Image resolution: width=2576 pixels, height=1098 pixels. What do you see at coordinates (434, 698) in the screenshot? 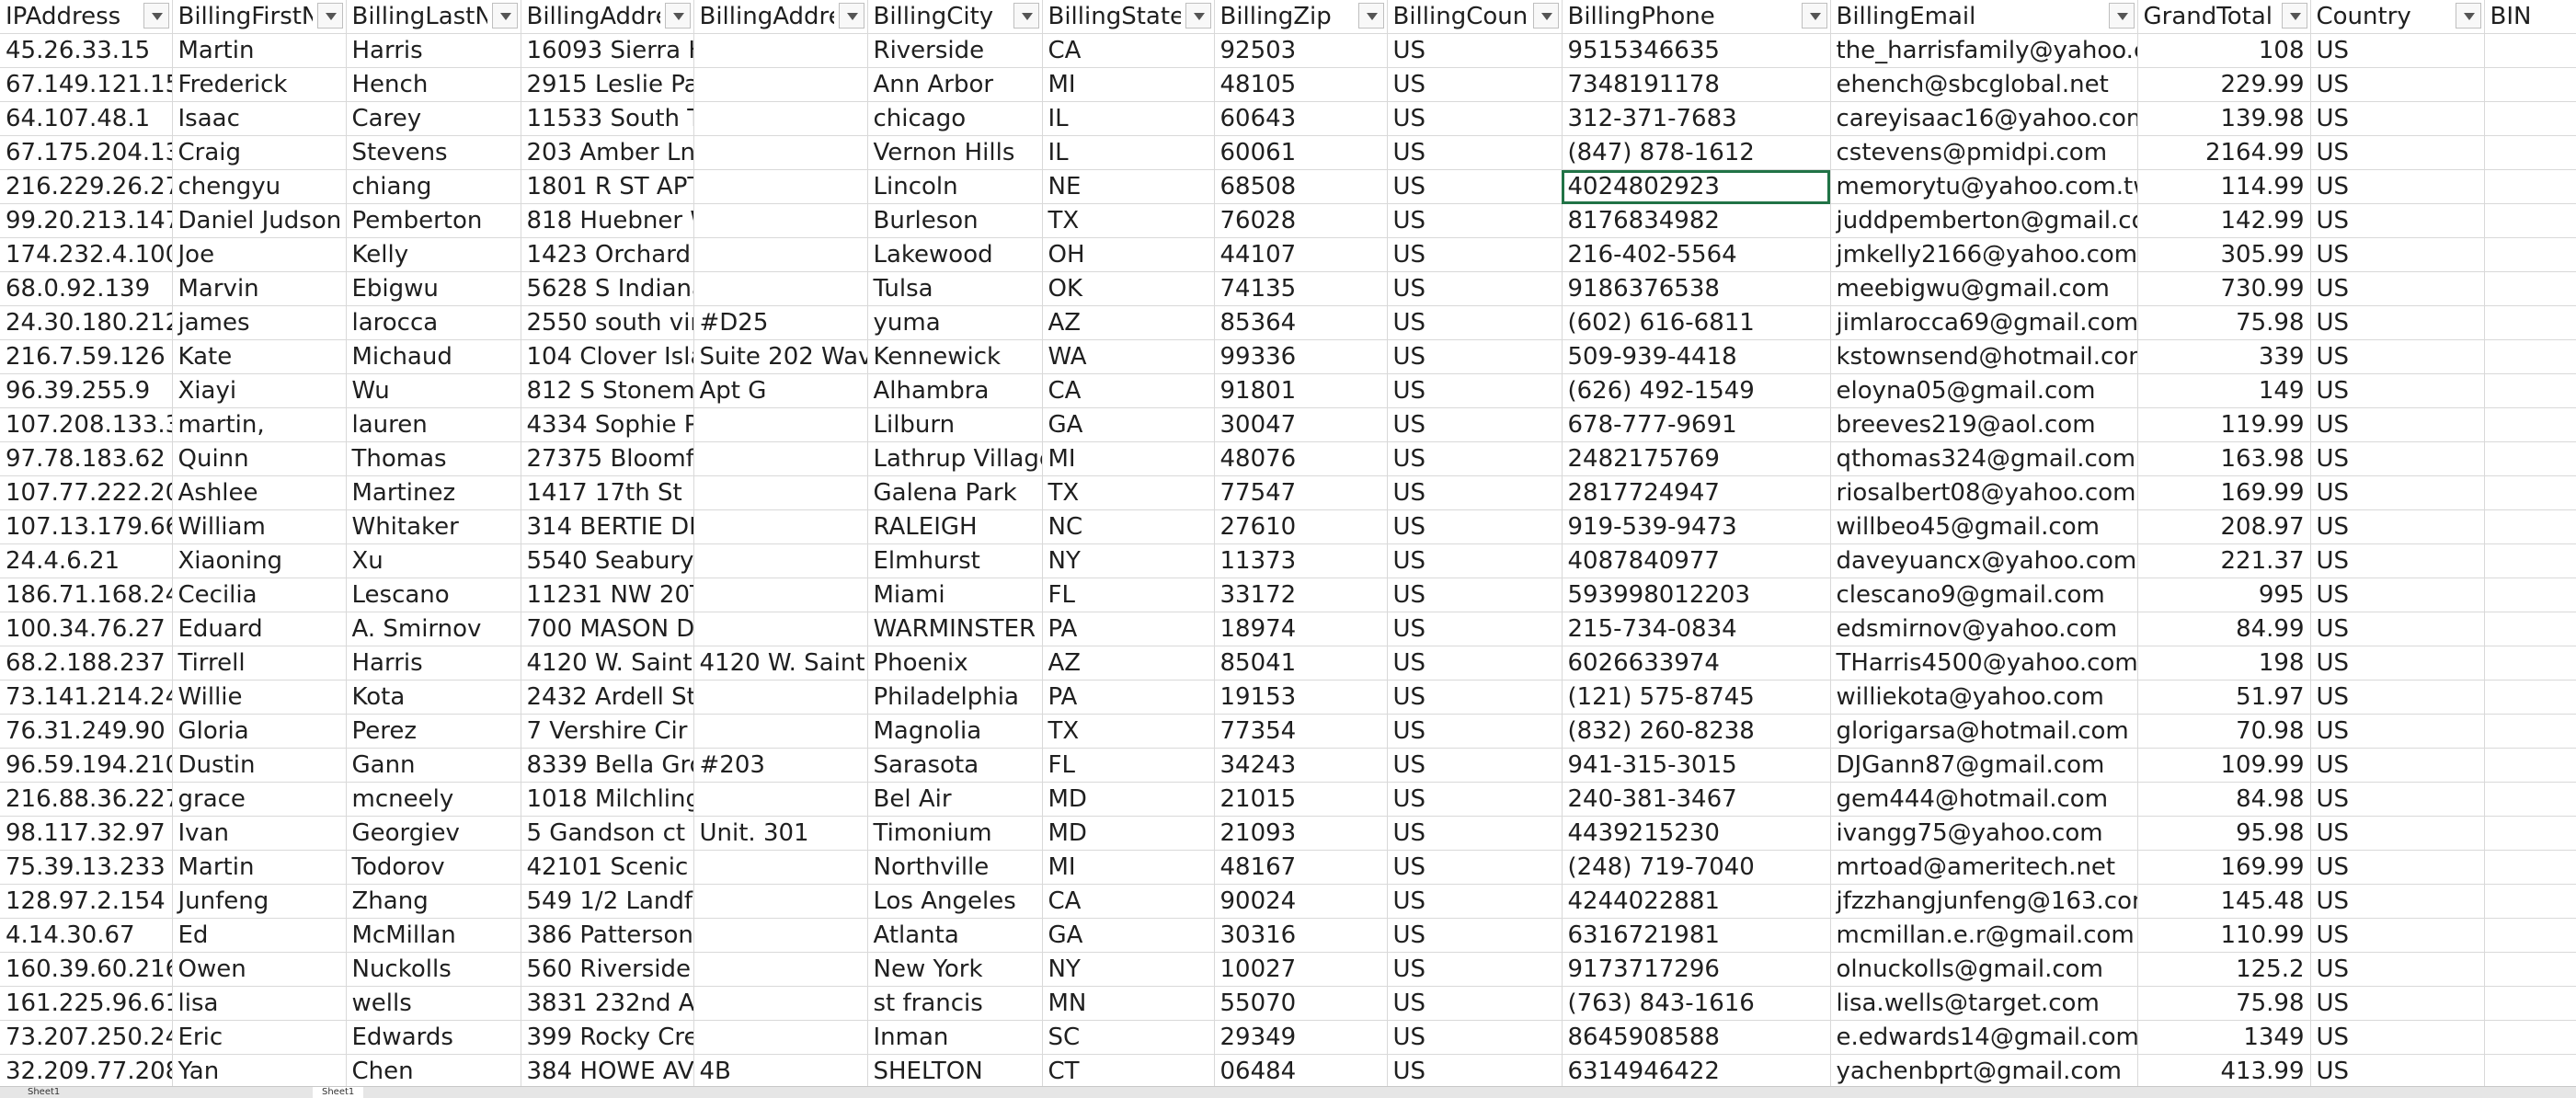
I see `table-cell: Kota` at bounding box center [434, 698].